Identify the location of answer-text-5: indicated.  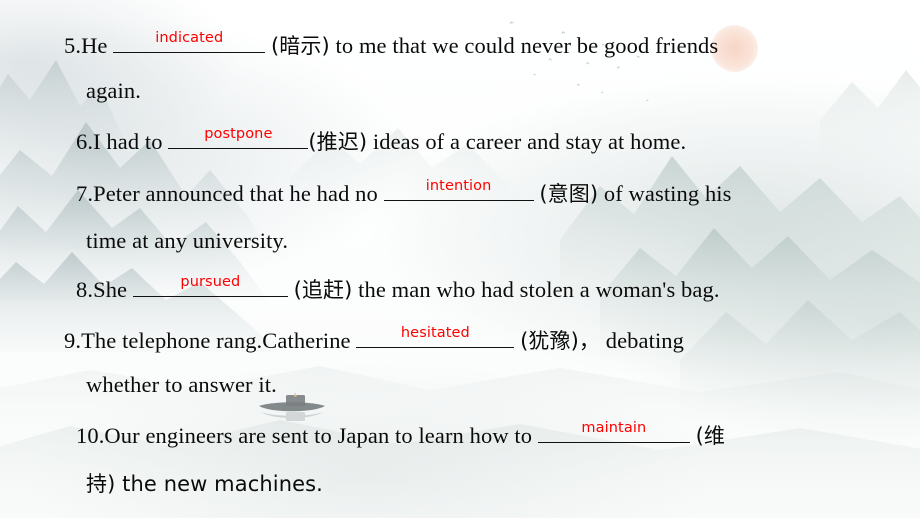
(189, 37).